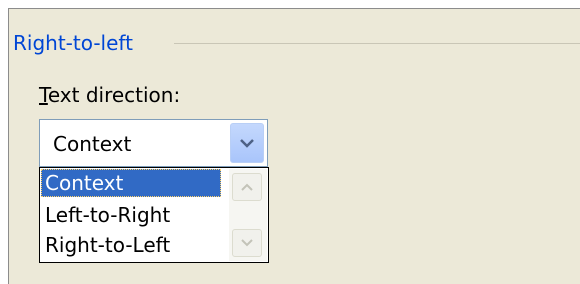 This screenshot has width=580, height=284. I want to click on scroll-up-button, so click(247, 187).